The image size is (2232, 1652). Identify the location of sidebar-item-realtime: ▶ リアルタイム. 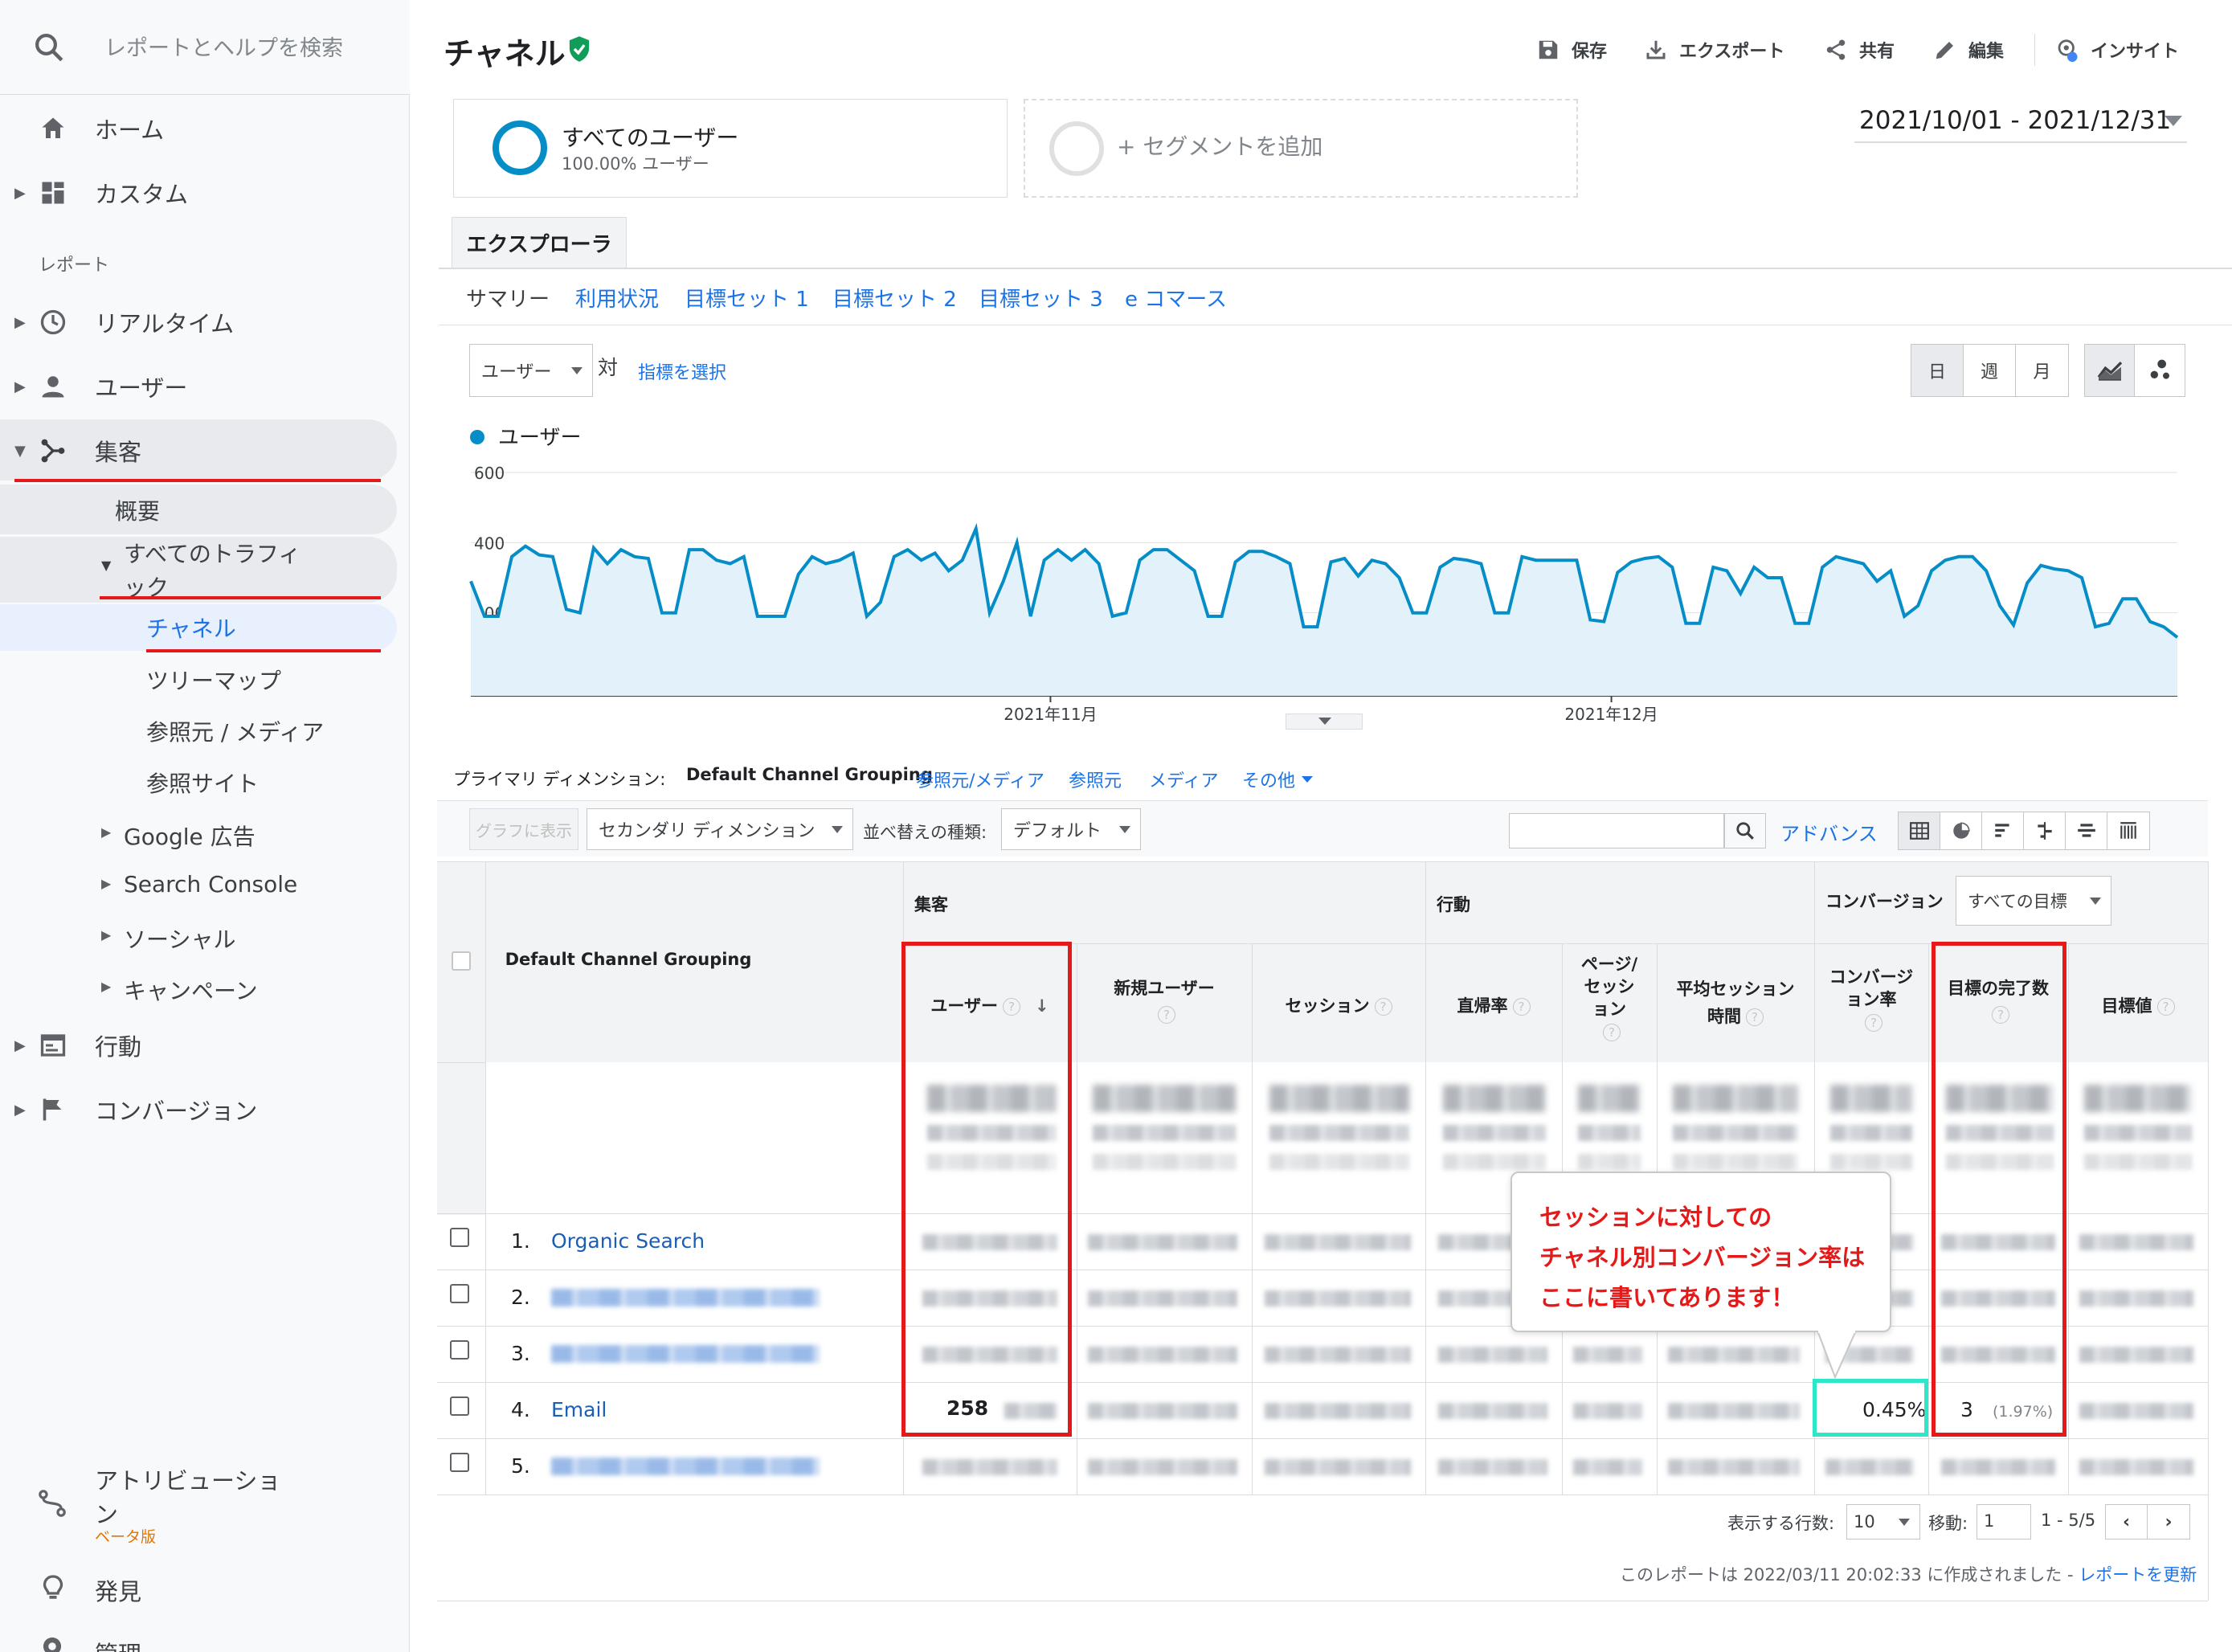
(197, 322).